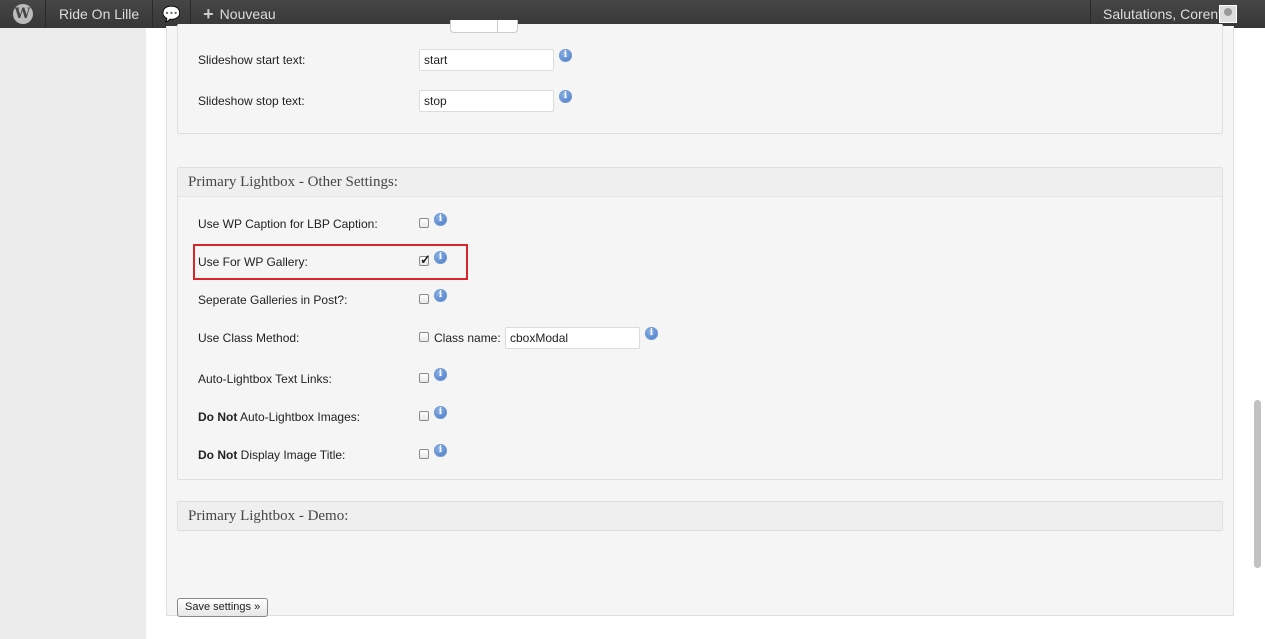  I want to click on separate-galleries-checkbox, so click(424, 299).